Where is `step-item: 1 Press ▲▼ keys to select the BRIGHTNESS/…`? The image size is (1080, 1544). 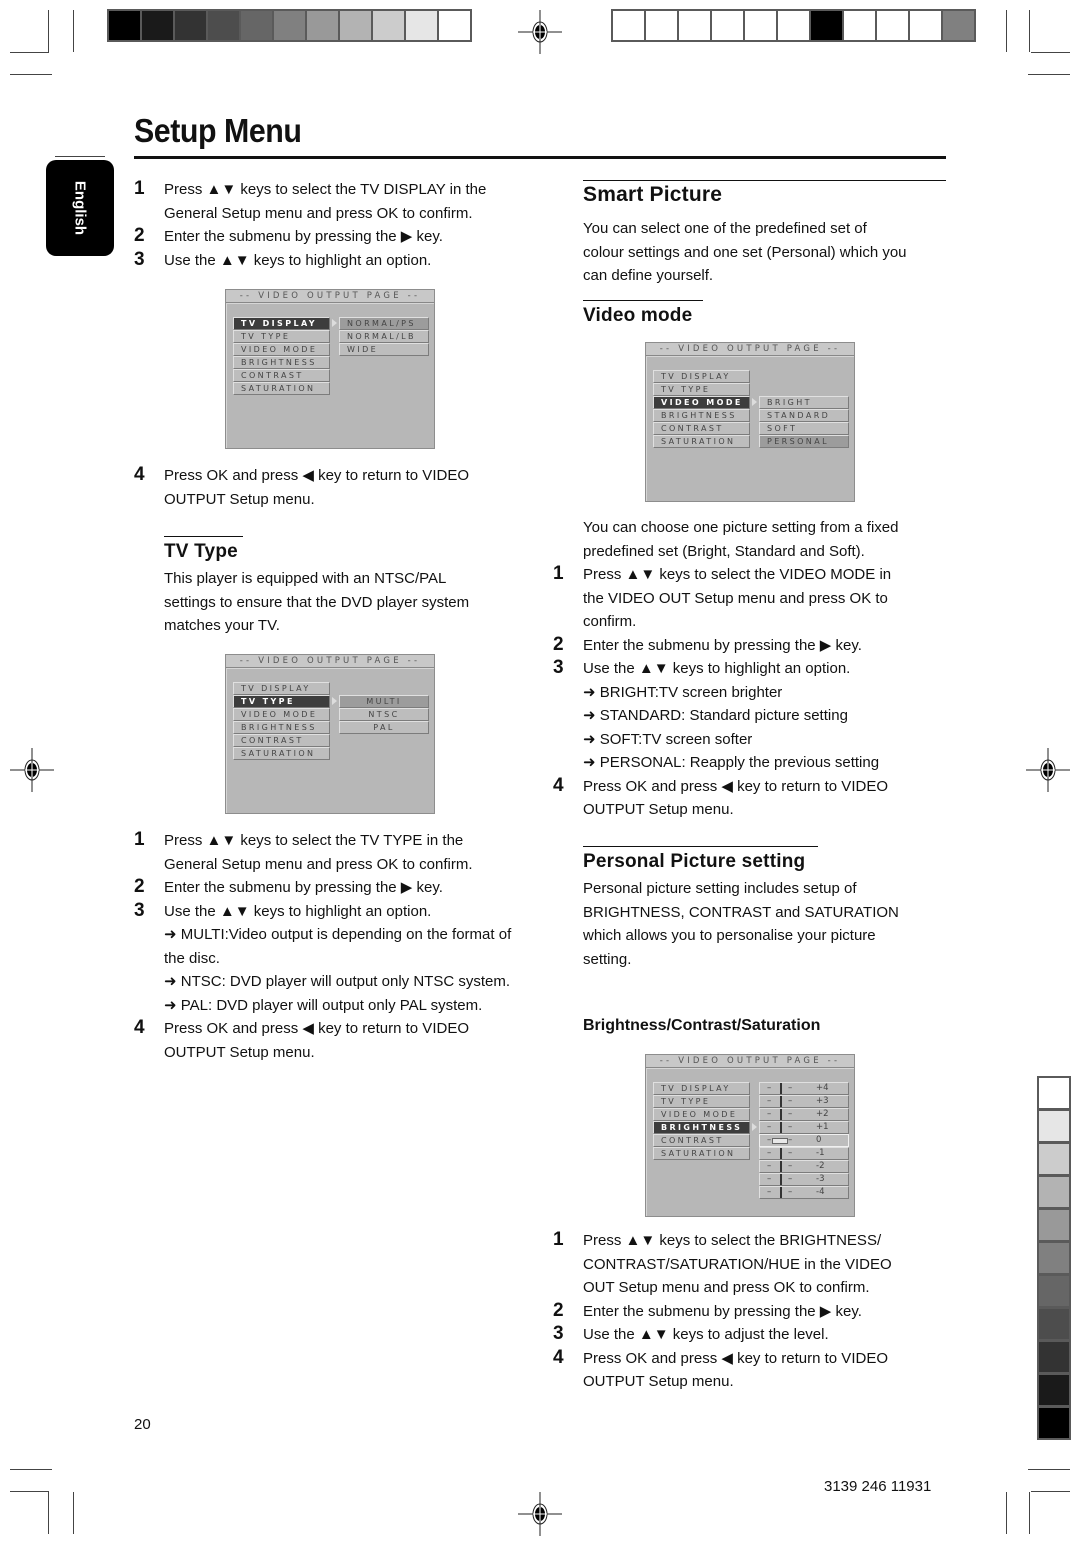 step-item: 1 Press ▲▼ keys to select the BRIGHTNESS/… is located at coordinates (753, 1264).